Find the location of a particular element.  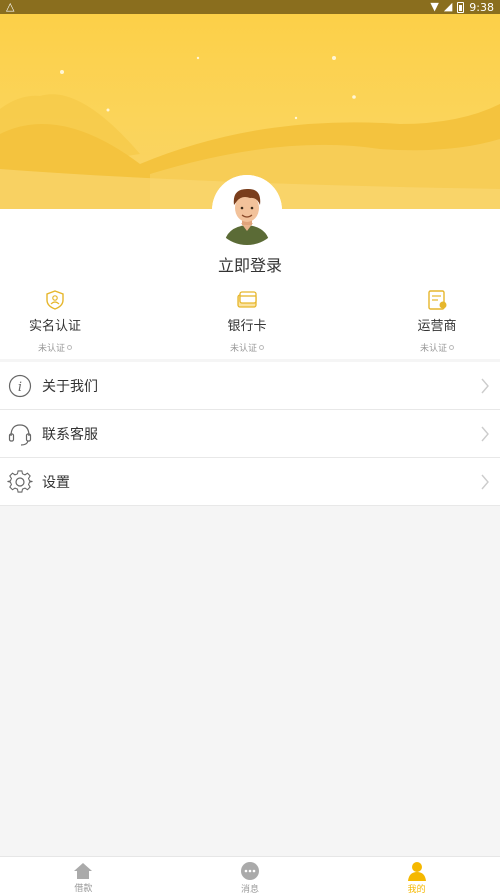

tab-label: 我的 is located at coordinates (416, 889).